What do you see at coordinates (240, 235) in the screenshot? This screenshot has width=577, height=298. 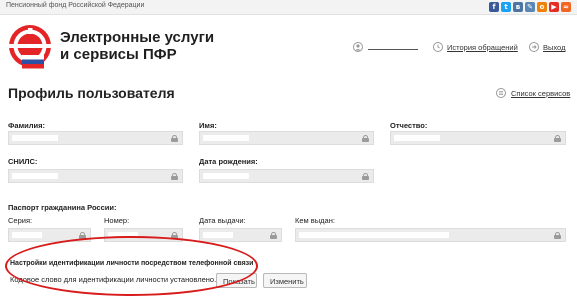 I see `issue-date-field` at bounding box center [240, 235].